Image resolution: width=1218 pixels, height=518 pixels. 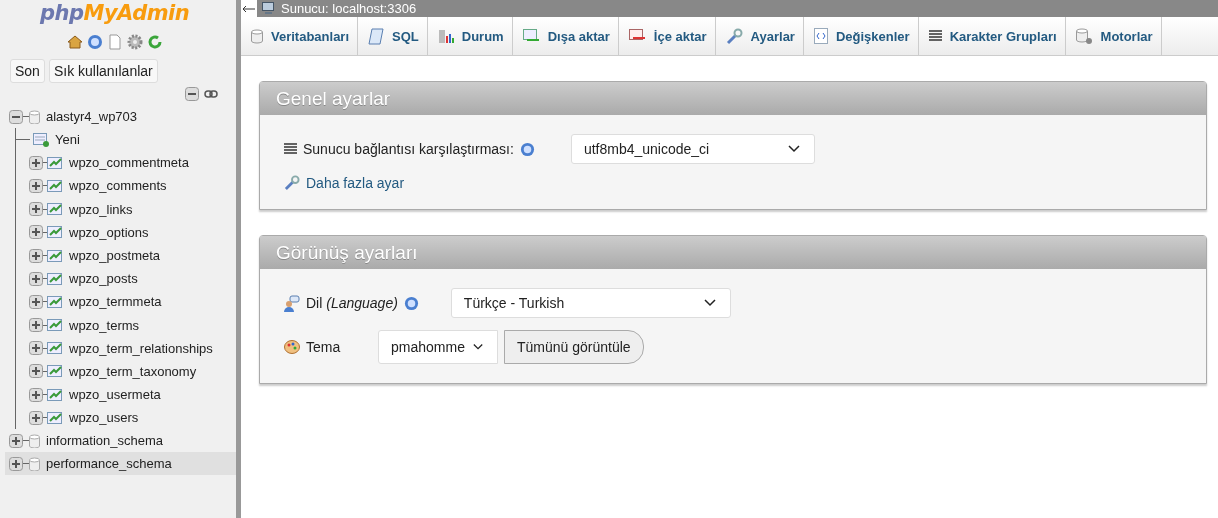 I want to click on more-settings-link: Daha fazla ayar, so click(x=355, y=183).